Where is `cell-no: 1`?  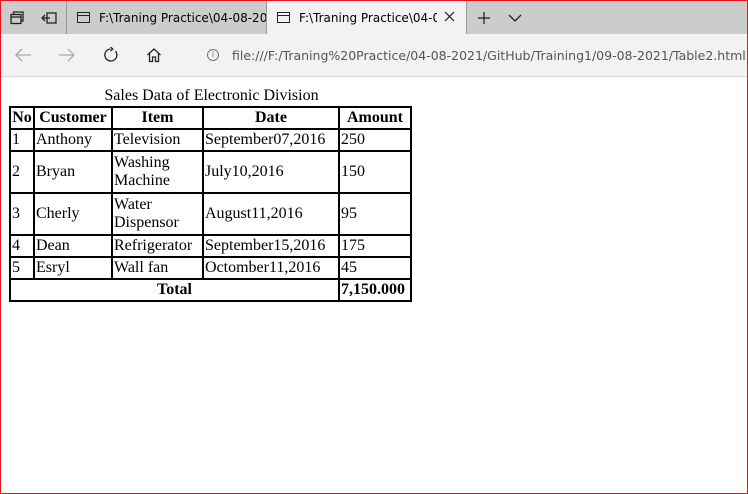
cell-no: 1 is located at coordinates (22, 140).